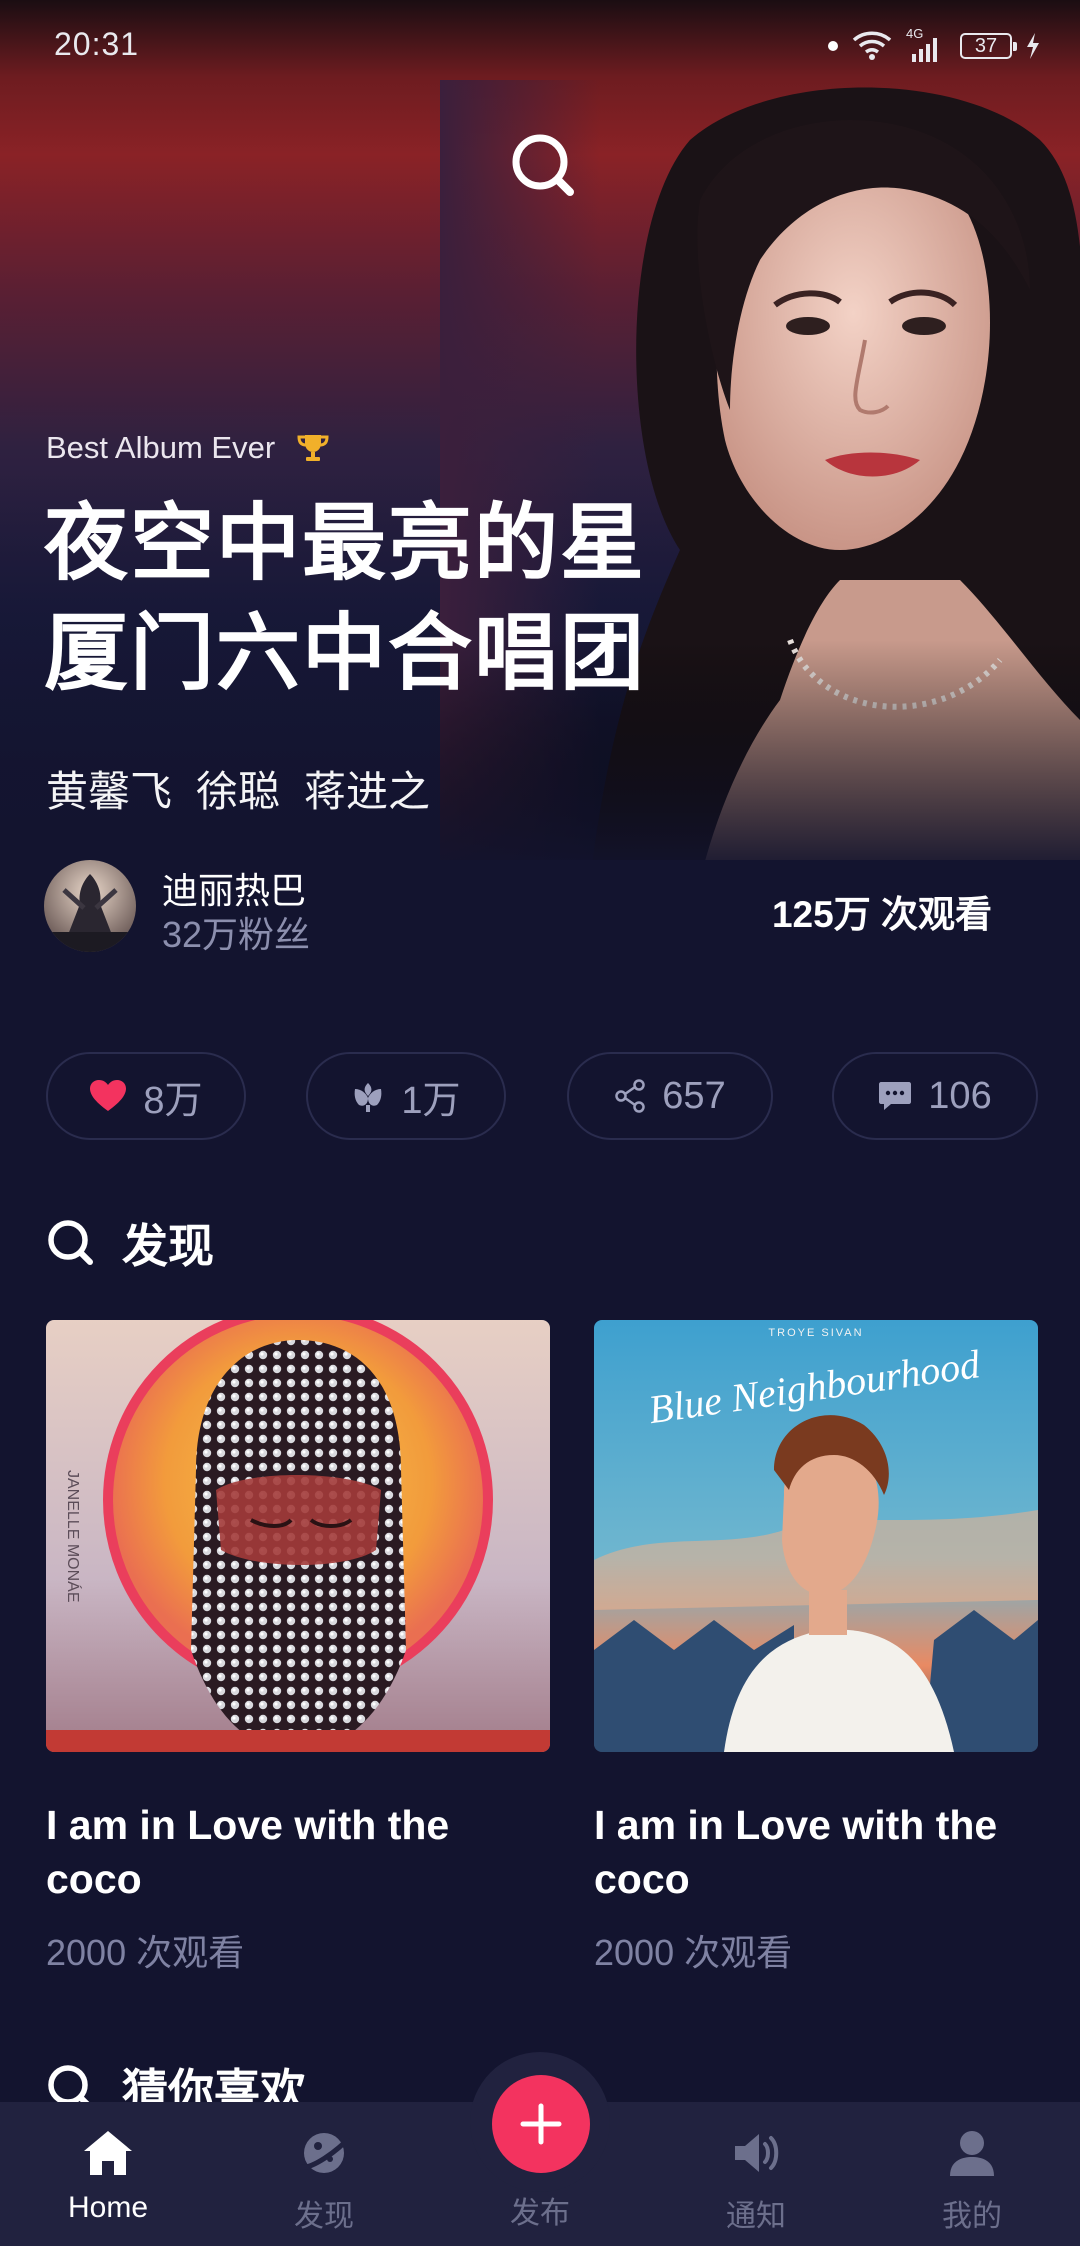  Describe the element at coordinates (168, 1246) in the screenshot. I see `discover-title: 发现` at that location.